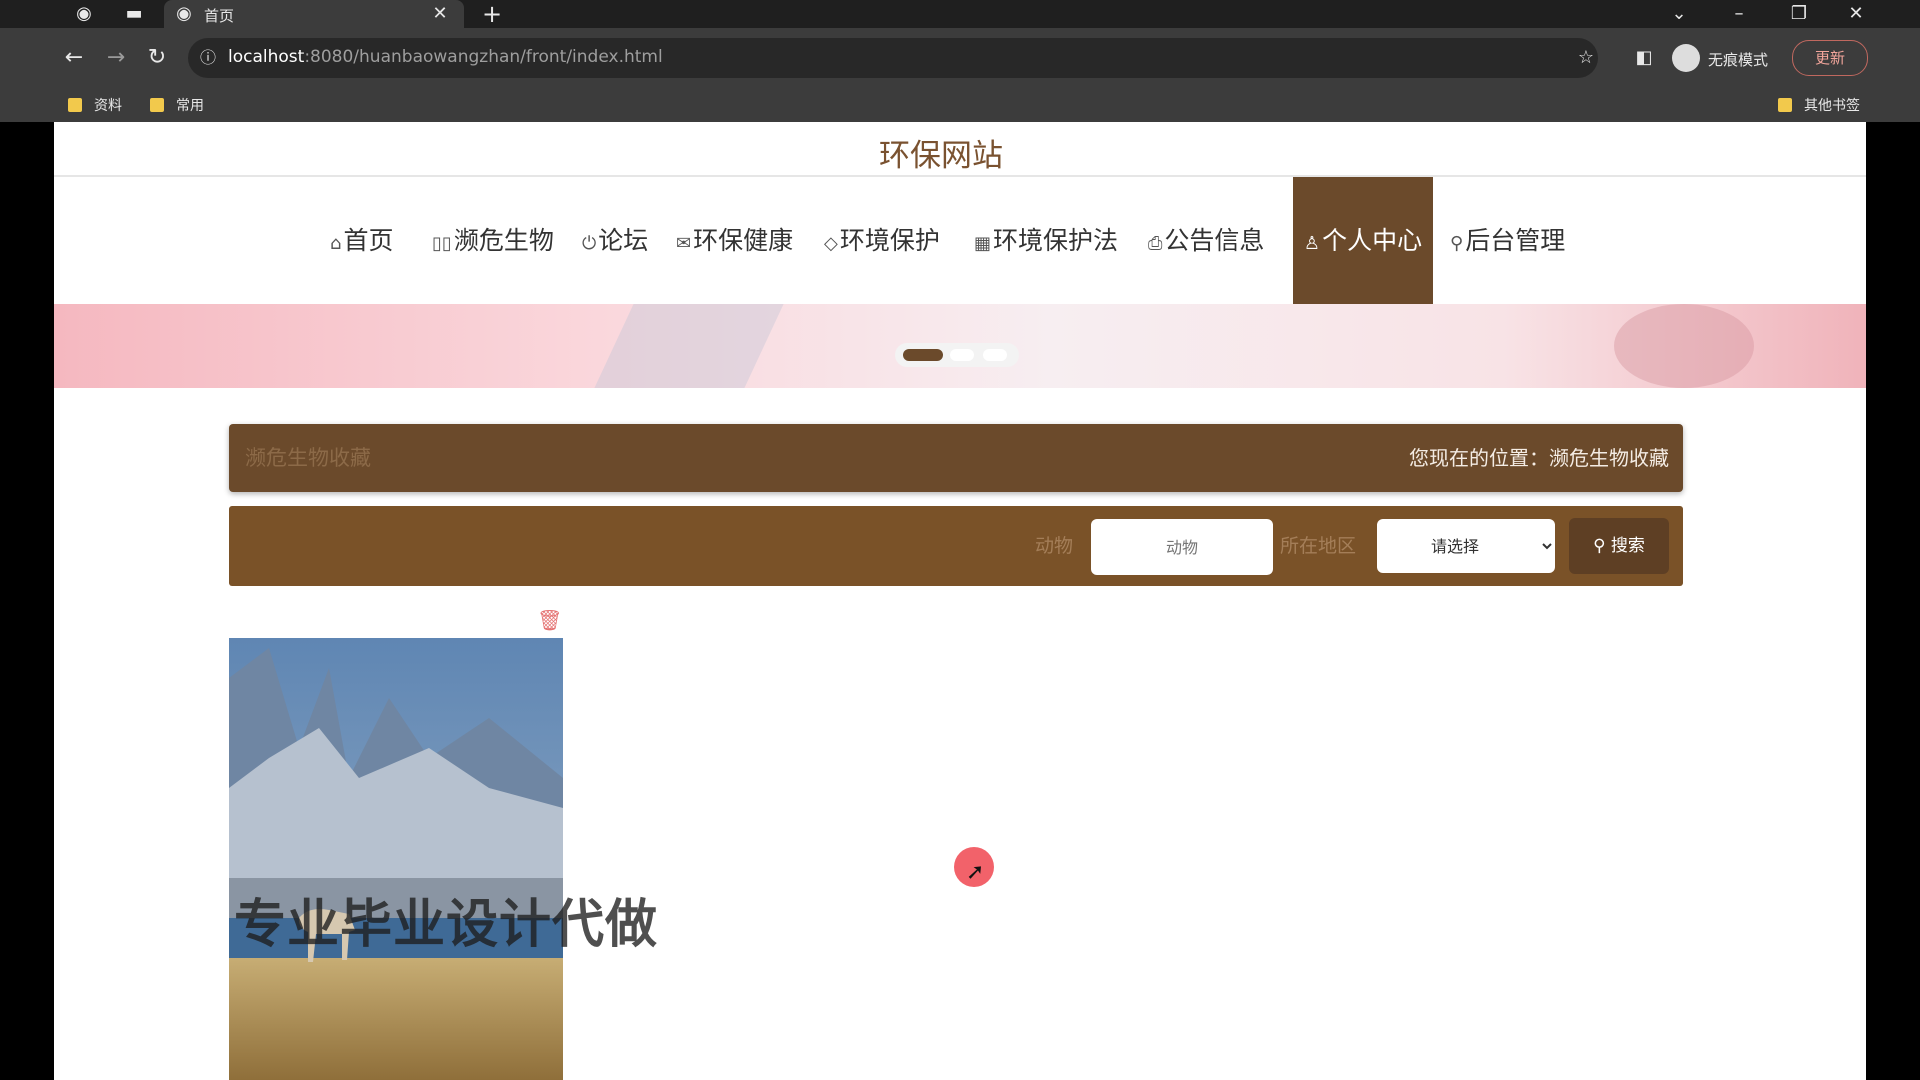 This screenshot has height=1080, width=1920. What do you see at coordinates (960, 105) in the screenshot?
I see `bookmarks-bar: 资料 常用 其他书签` at bounding box center [960, 105].